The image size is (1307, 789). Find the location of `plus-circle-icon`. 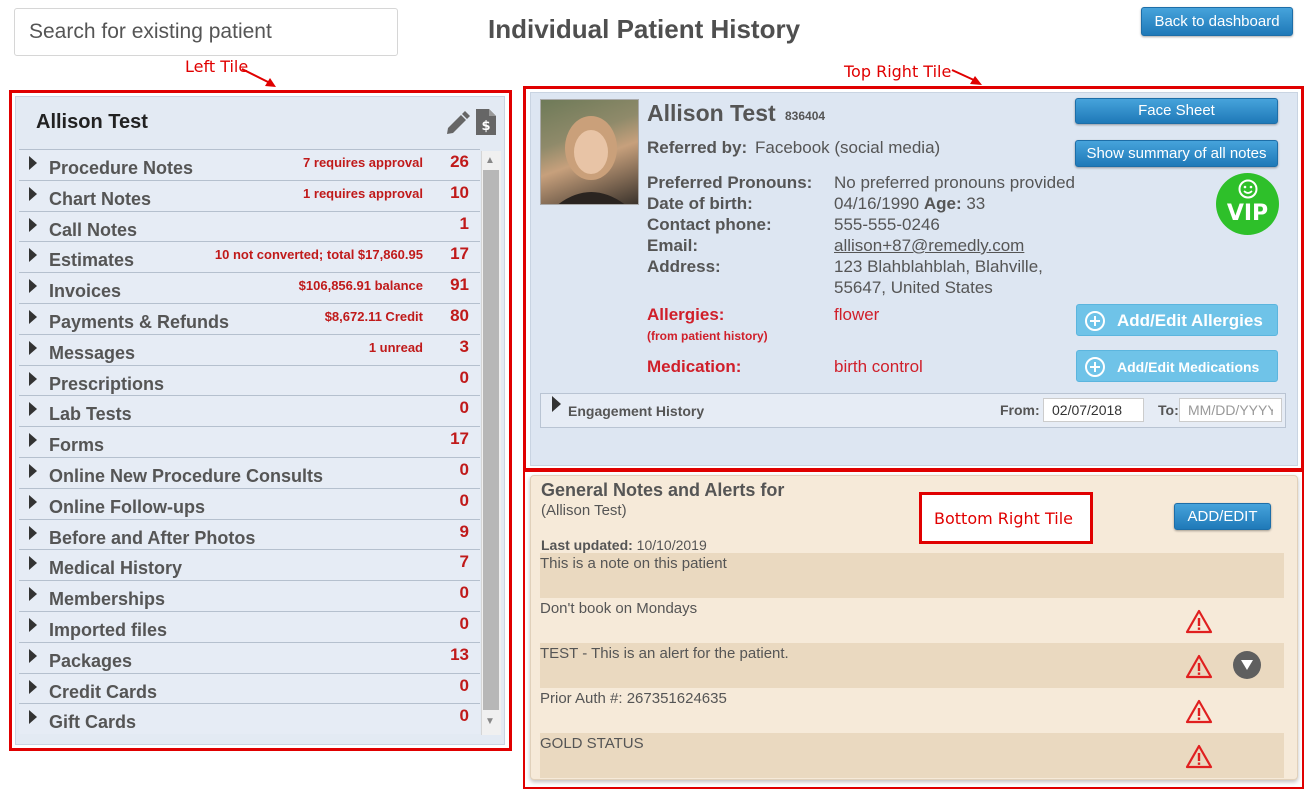

plus-circle-icon is located at coordinates (1095, 367).